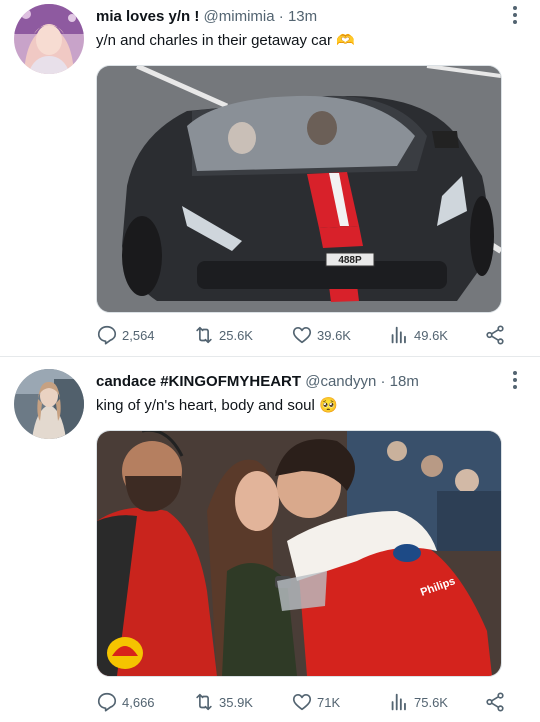 Image resolution: width=540 pixels, height=722 pixels. What do you see at coordinates (431, 702) in the screenshot?
I see `views-count: 75.6K` at bounding box center [431, 702].